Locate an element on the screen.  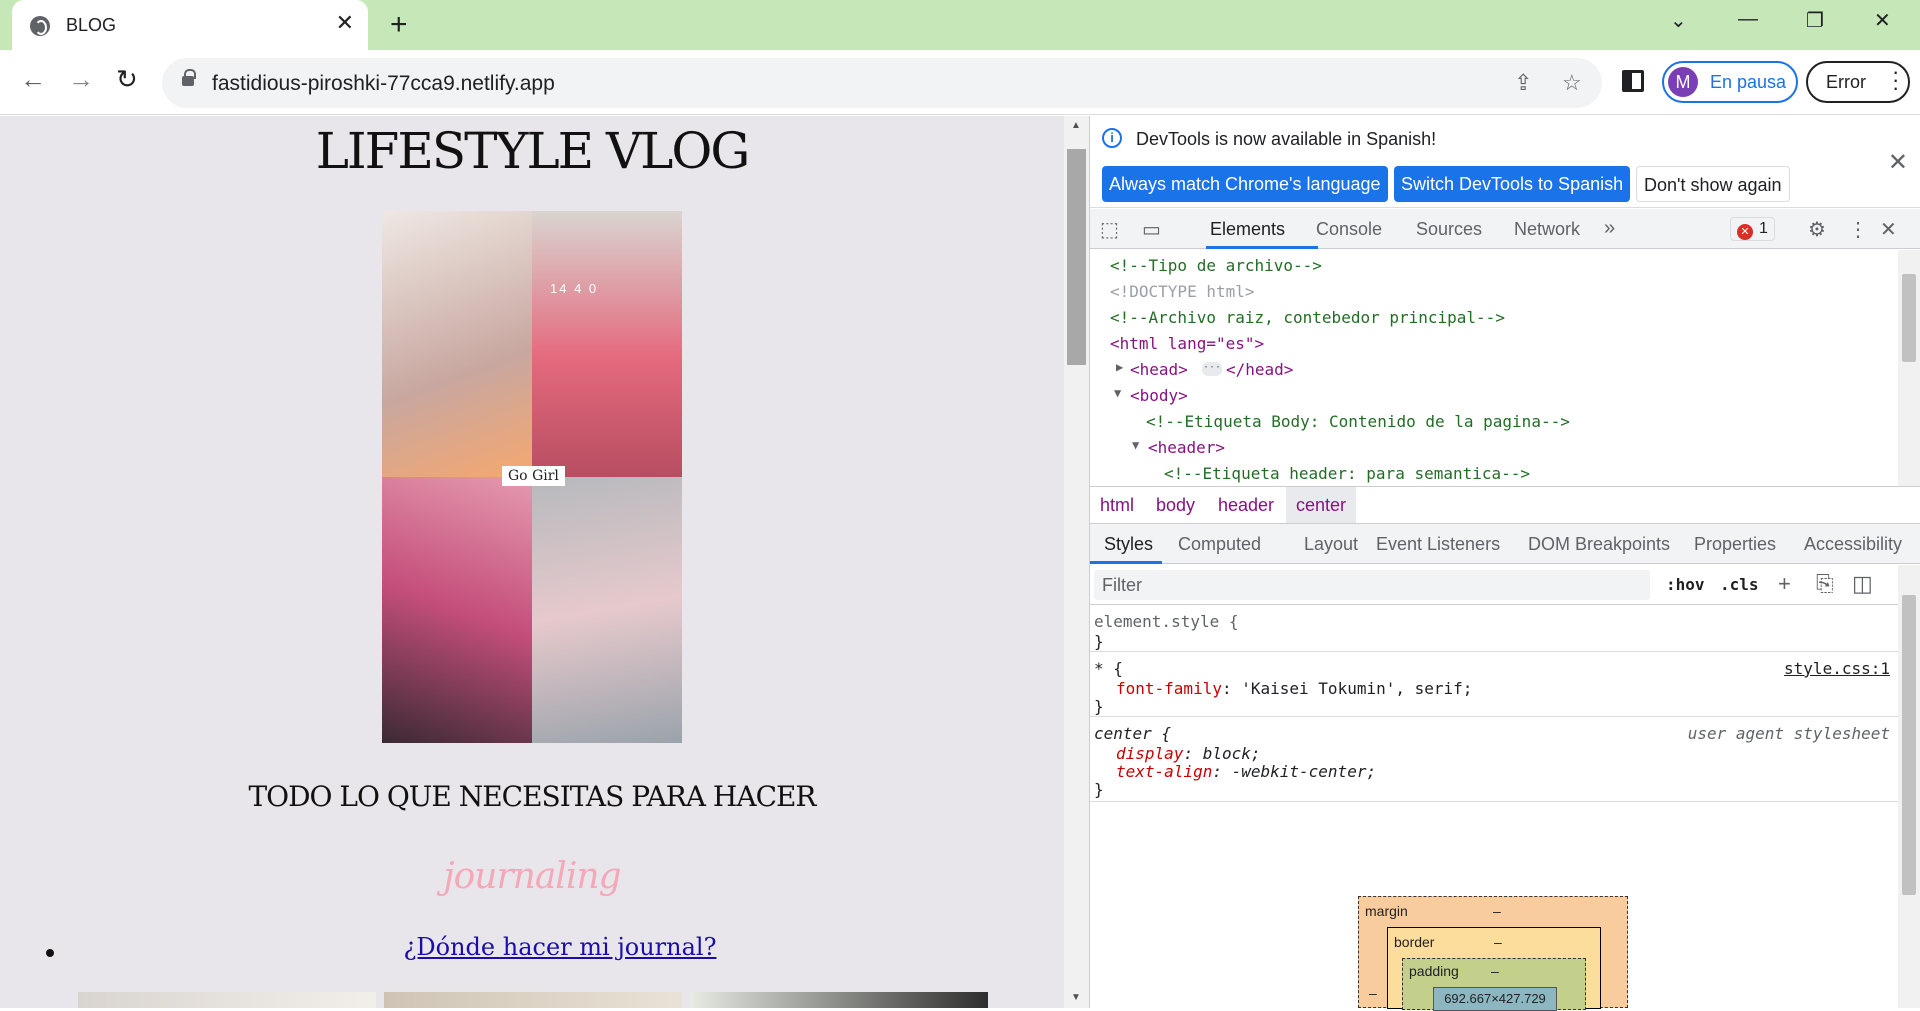
expand-arrow-icon: ▶ is located at coordinates (1119, 367).